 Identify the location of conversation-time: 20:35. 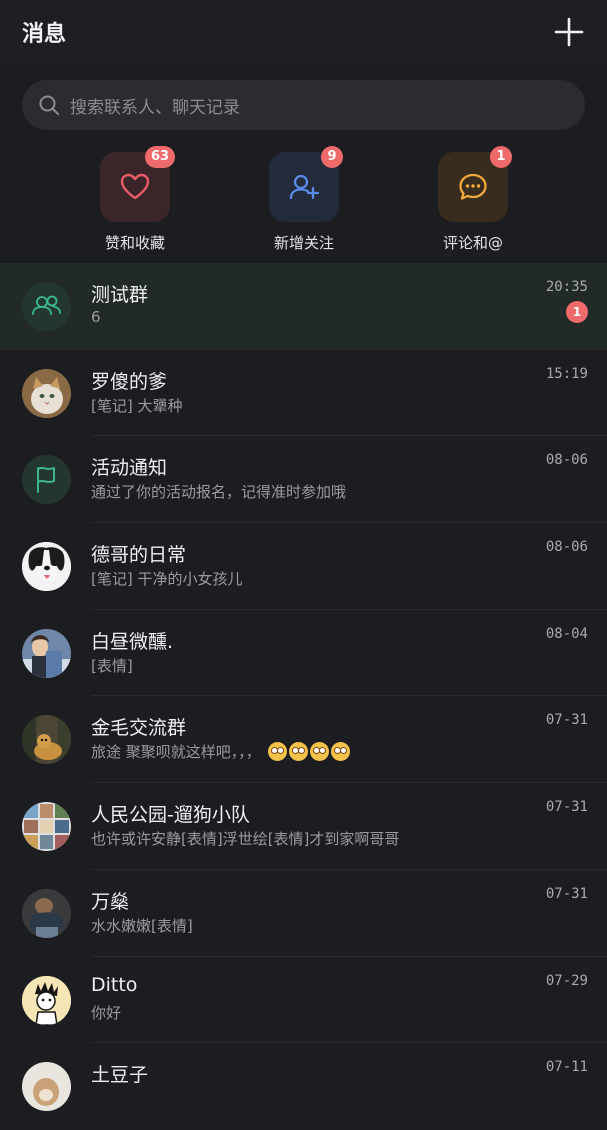
(566, 287).